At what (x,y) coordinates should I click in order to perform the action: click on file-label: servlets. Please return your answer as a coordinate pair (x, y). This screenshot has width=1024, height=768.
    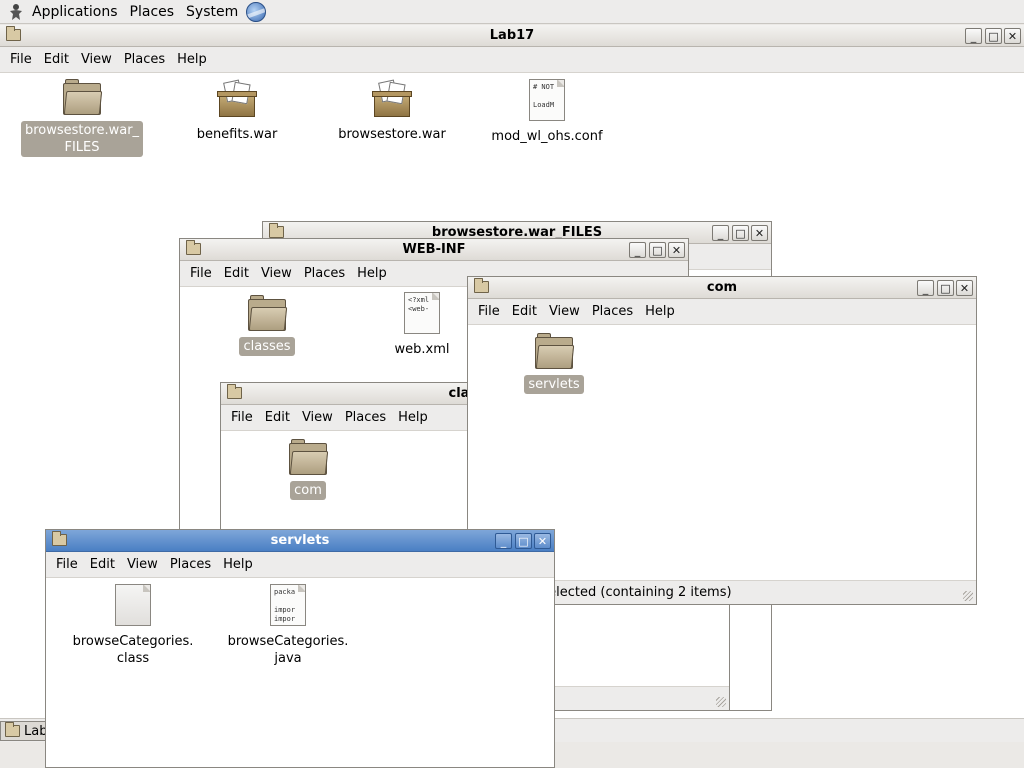
    Looking at the image, I should click on (554, 384).